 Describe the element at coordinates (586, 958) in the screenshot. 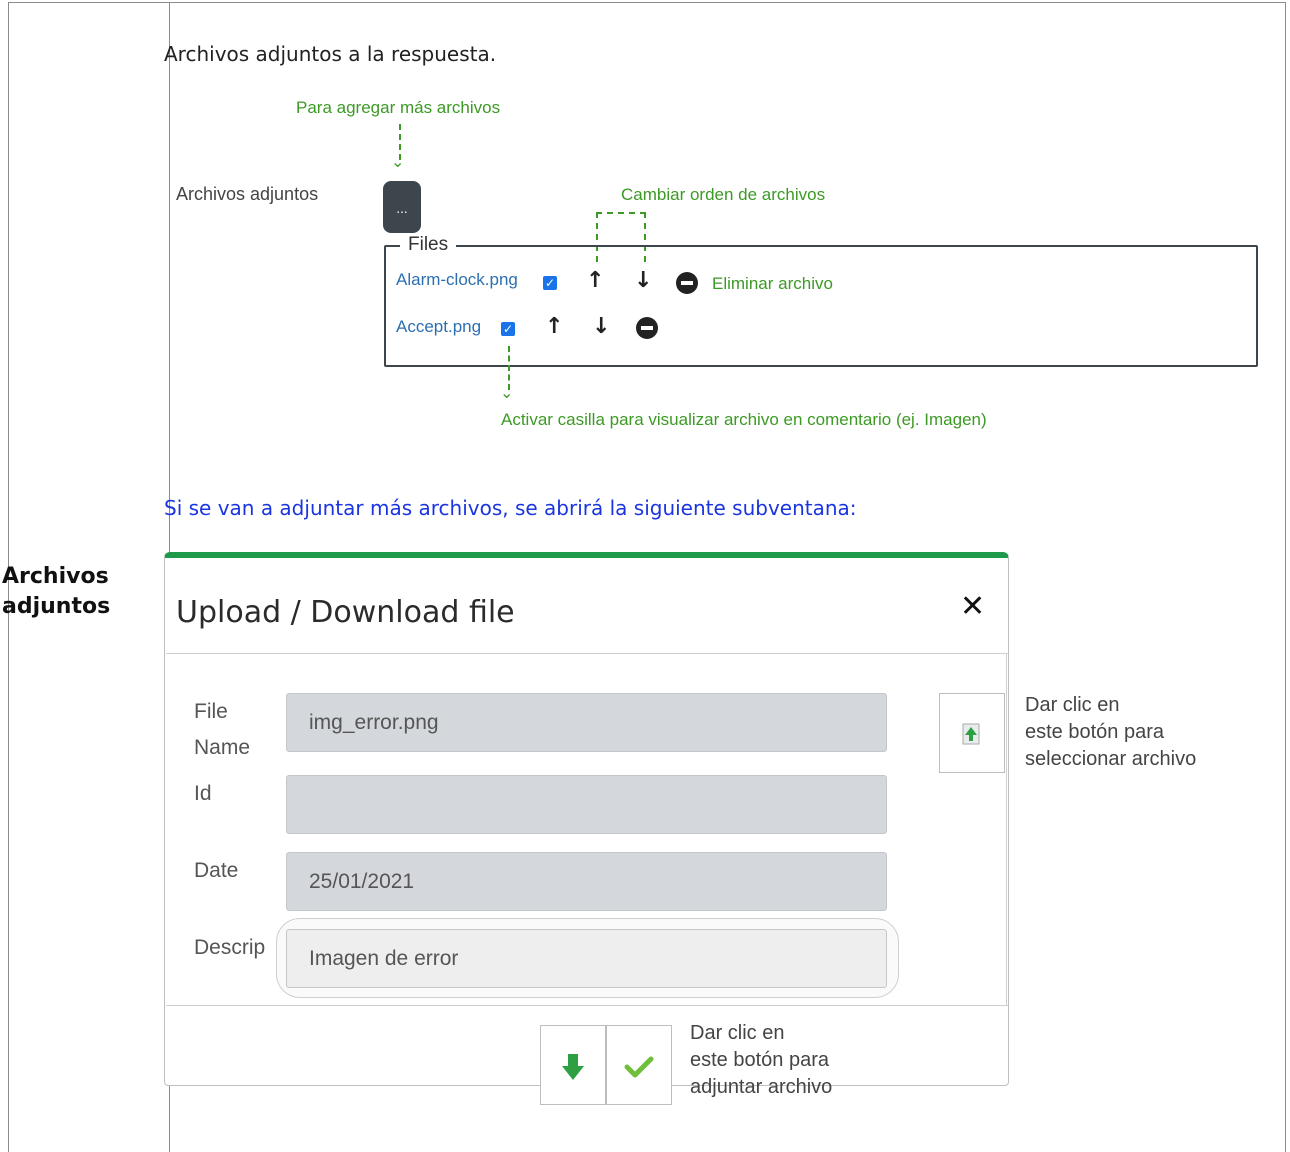

I see `description-input` at that location.